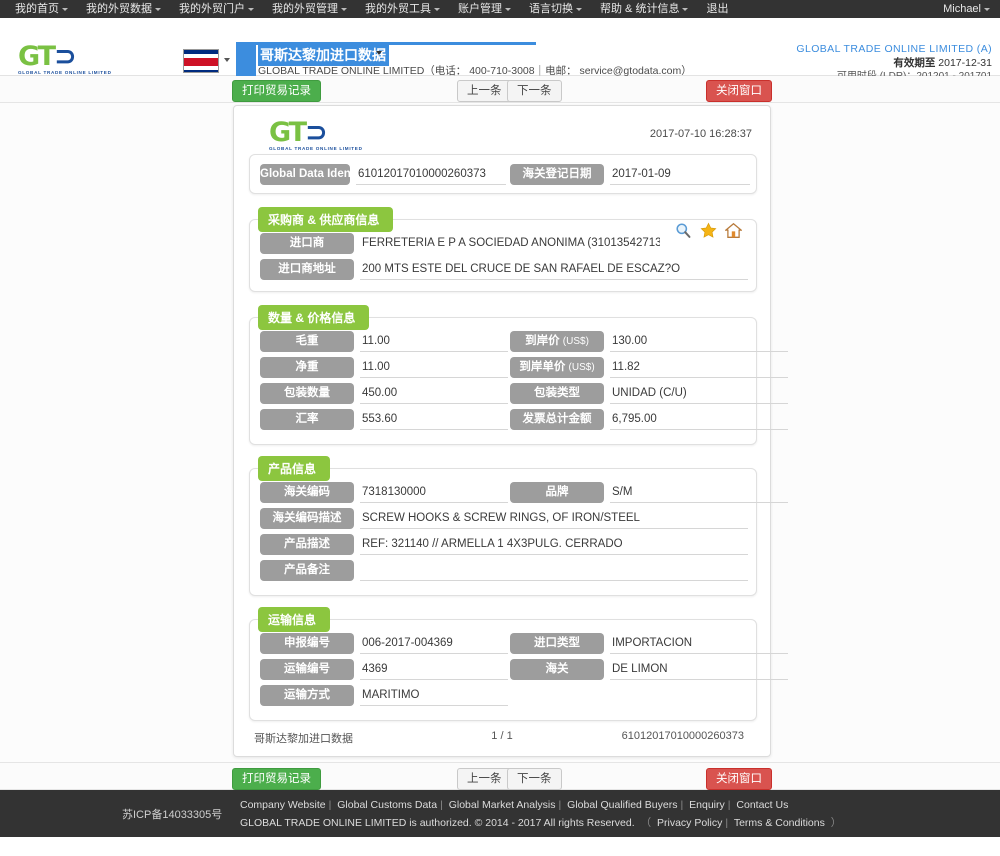 This screenshot has height=856, width=1000. What do you see at coordinates (307, 570) in the screenshot?
I see `field-label: 产品备注` at bounding box center [307, 570].